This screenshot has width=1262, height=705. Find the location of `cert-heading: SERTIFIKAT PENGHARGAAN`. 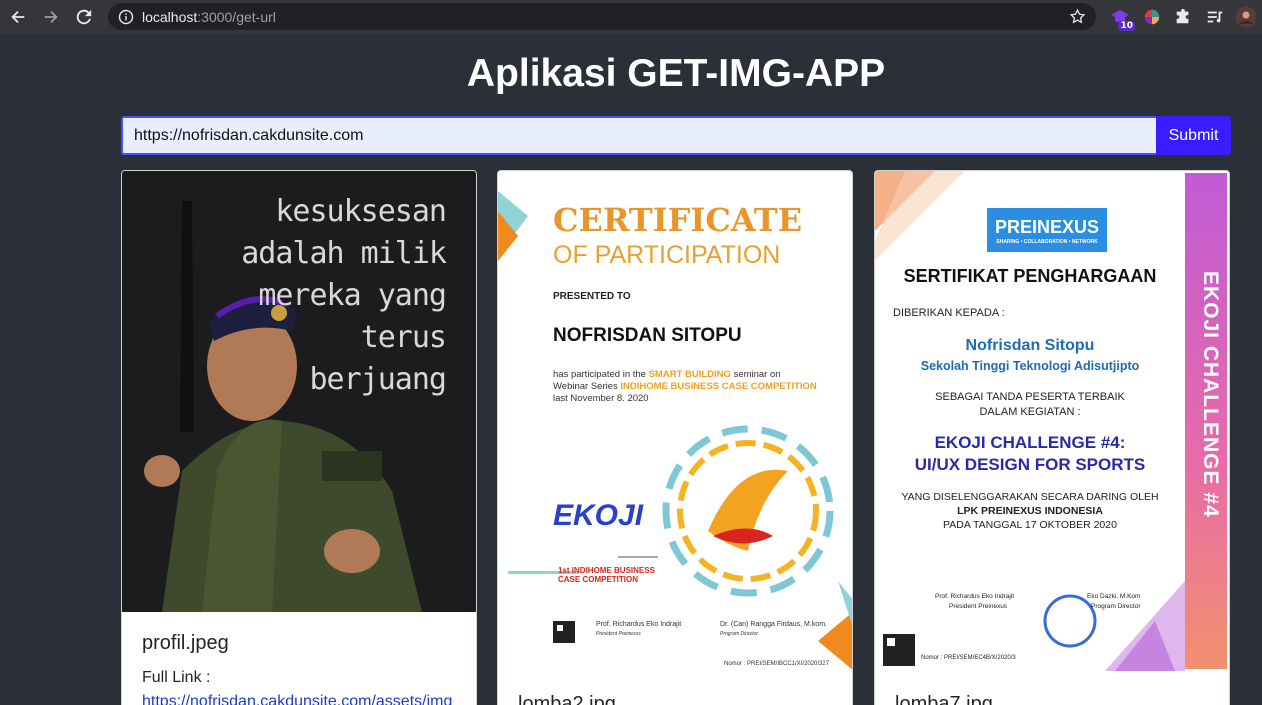

cert-heading: SERTIFIKAT PENGHARGAAN is located at coordinates (1030, 276).